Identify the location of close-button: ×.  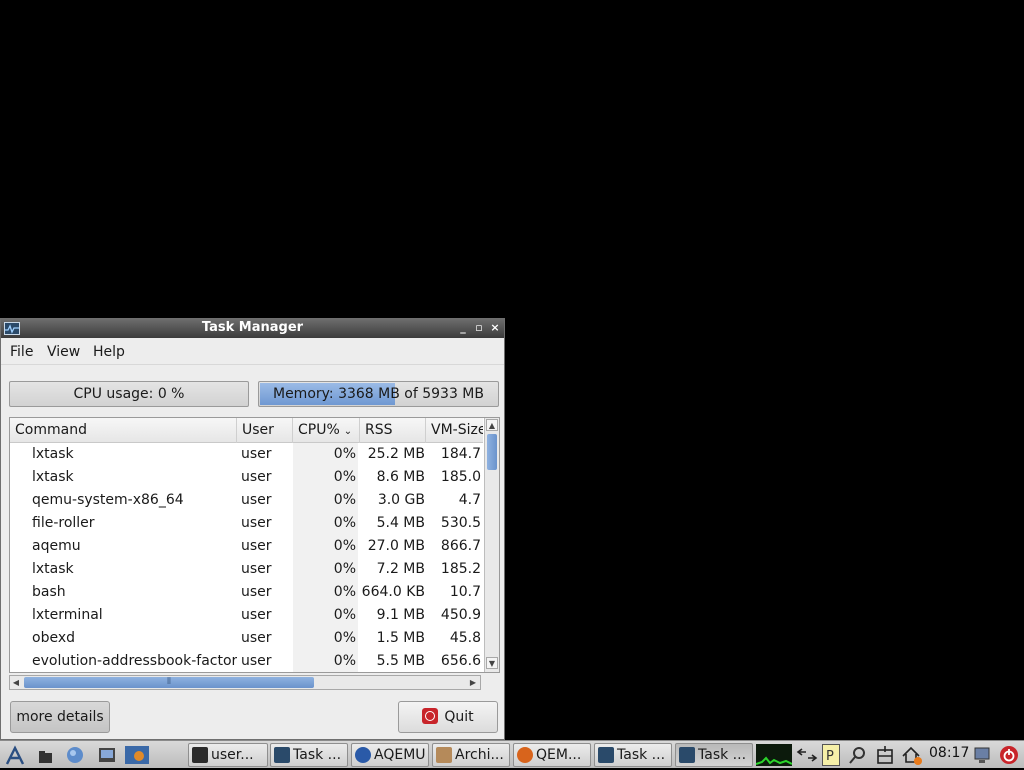
(495, 328).